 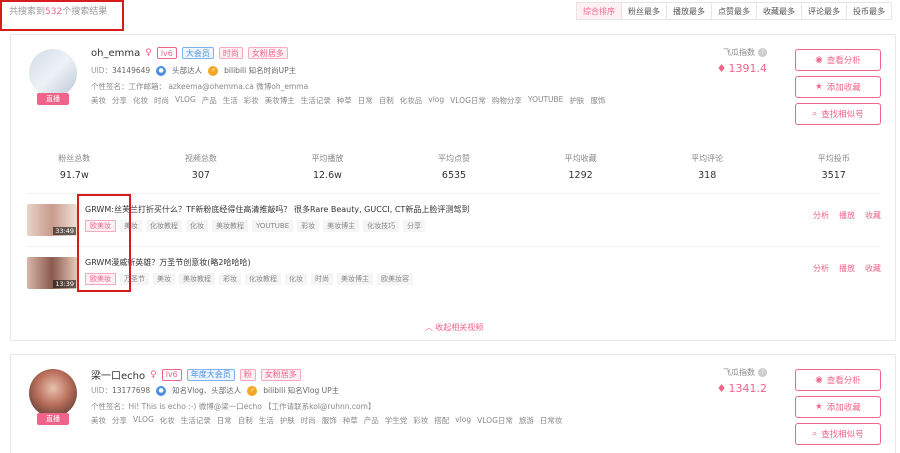 What do you see at coordinates (200, 175) in the screenshot?
I see `stat-value: 307` at bounding box center [200, 175].